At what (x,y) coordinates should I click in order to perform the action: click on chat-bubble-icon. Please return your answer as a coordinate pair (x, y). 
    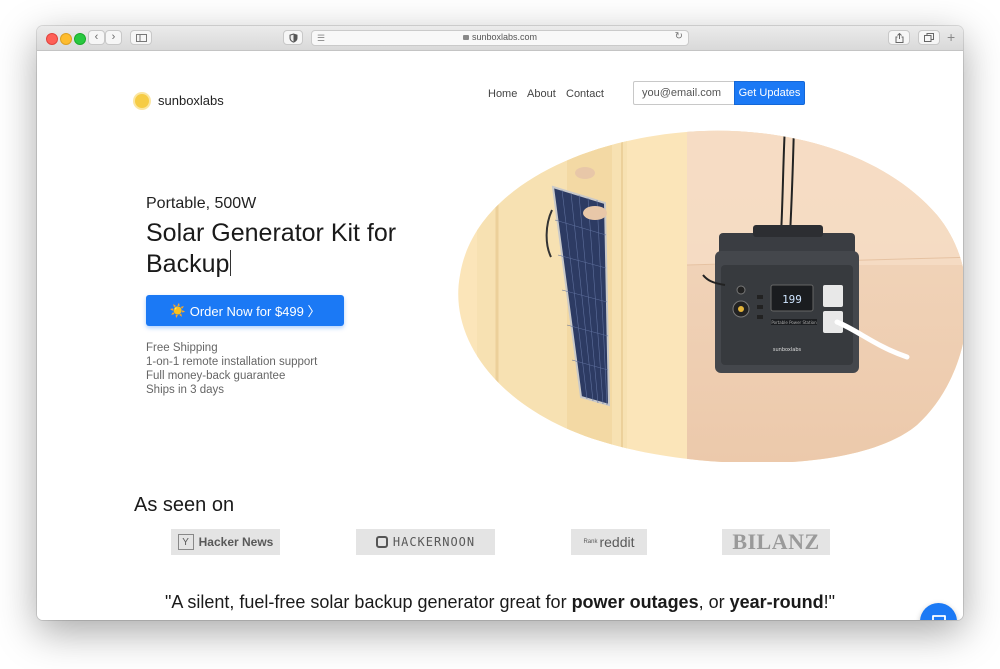
    Looking at the image, I should click on (938, 617).